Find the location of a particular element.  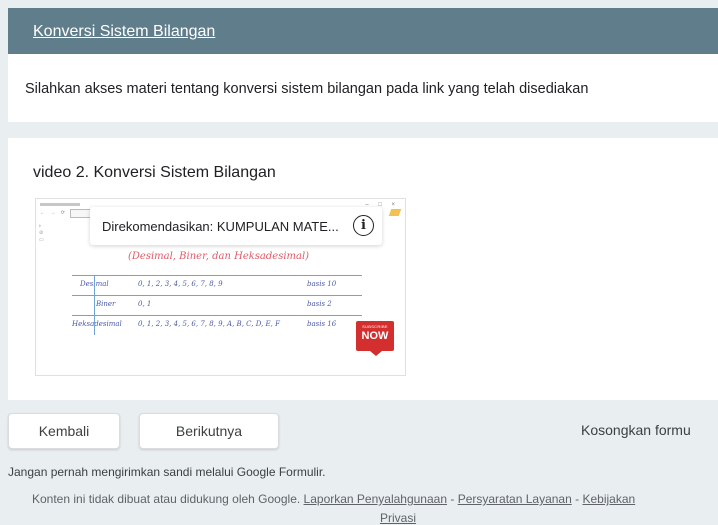

table-cell-base: basis 16 is located at coordinates (322, 324).